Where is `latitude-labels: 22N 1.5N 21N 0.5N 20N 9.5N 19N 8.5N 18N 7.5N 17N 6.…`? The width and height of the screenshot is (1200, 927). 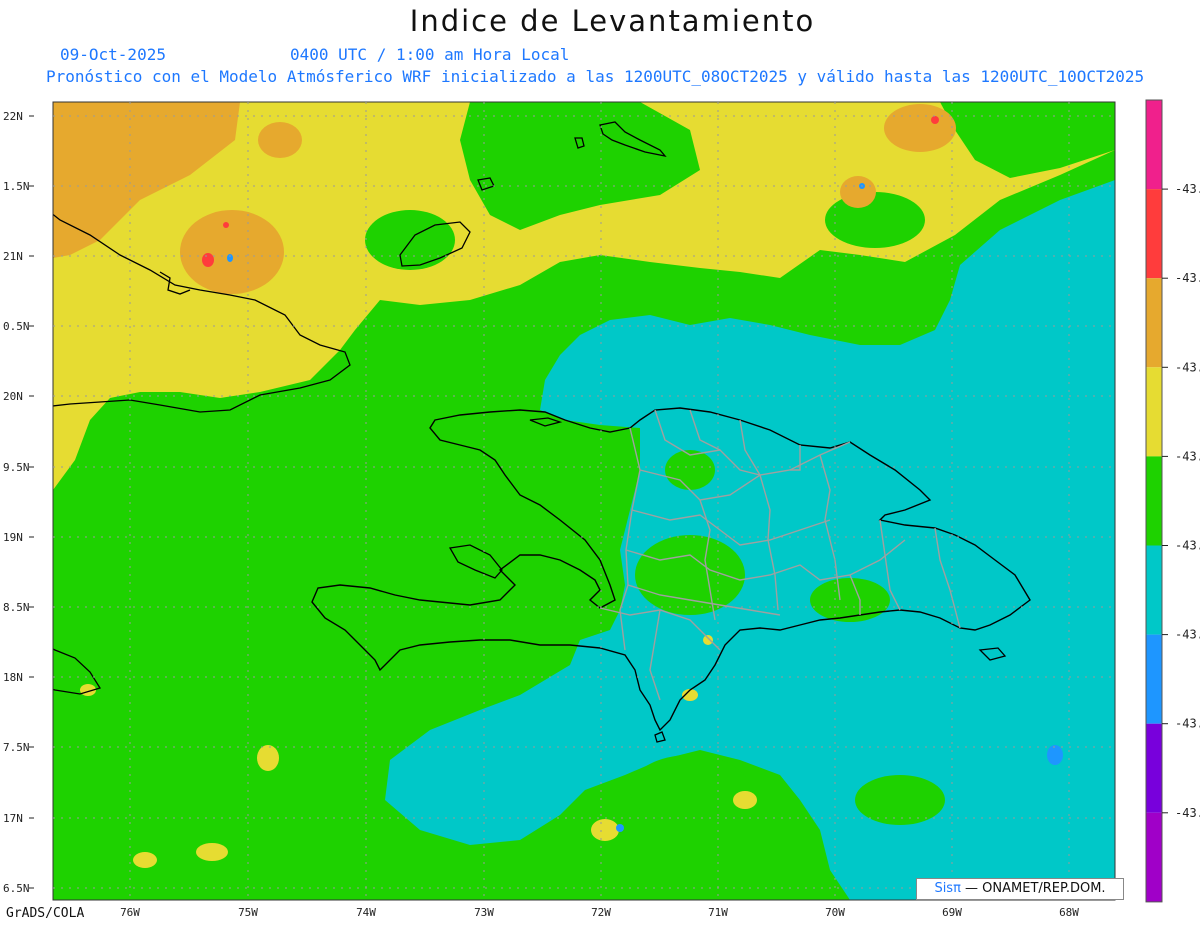 latitude-labels: 22N 1.5N 21N 0.5N 20N 9.5N 19N 8.5N 18N 7.5N 17N 6.… is located at coordinates (18, 502).